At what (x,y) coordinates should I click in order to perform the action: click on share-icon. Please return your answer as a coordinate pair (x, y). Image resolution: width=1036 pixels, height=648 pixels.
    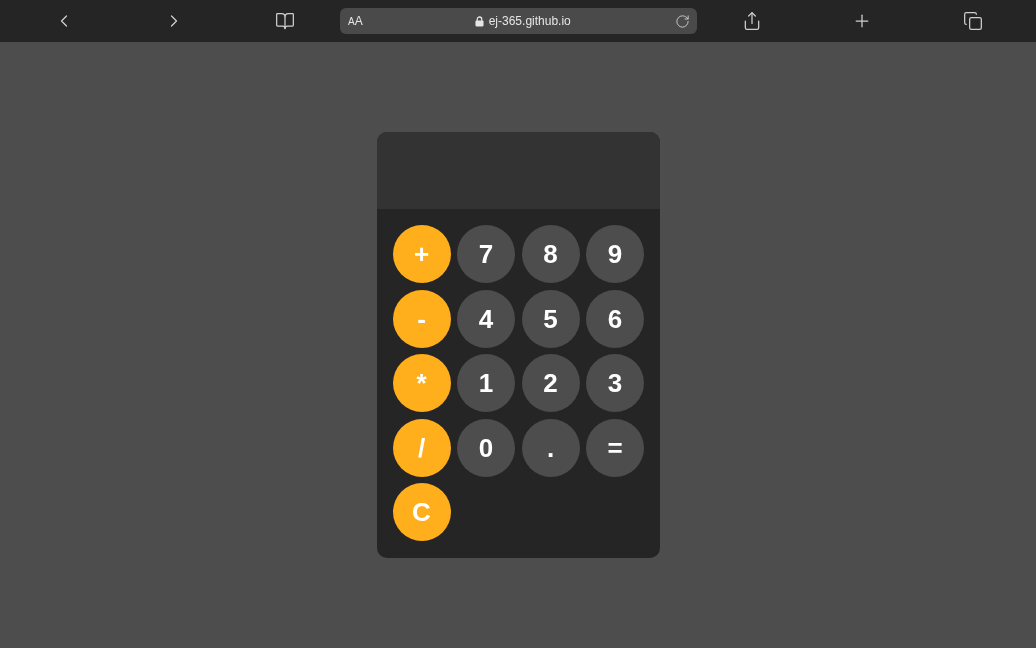
    Looking at the image, I should click on (752, 21).